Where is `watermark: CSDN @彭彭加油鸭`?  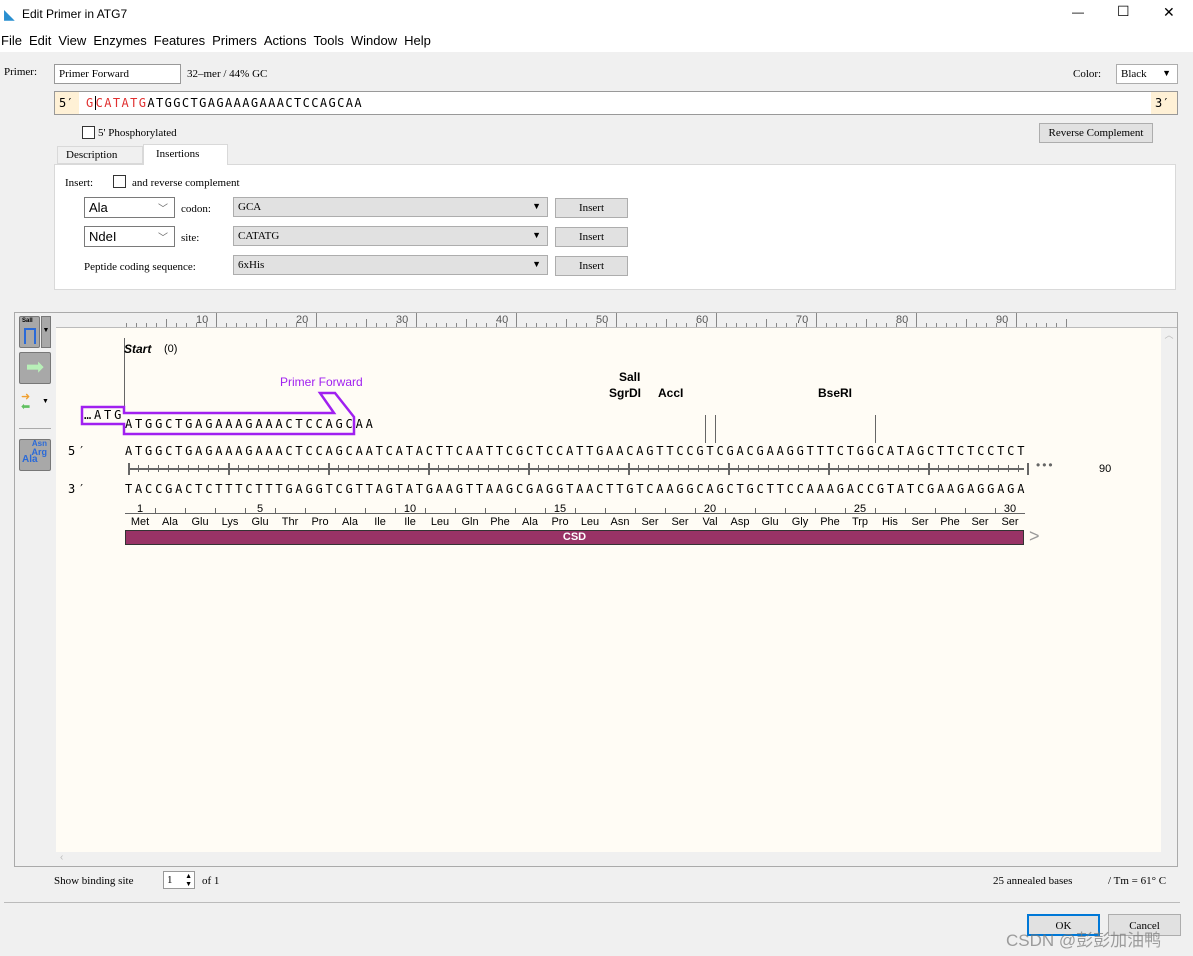 watermark: CSDN @彭彭加油鸭 is located at coordinates (1084, 940).